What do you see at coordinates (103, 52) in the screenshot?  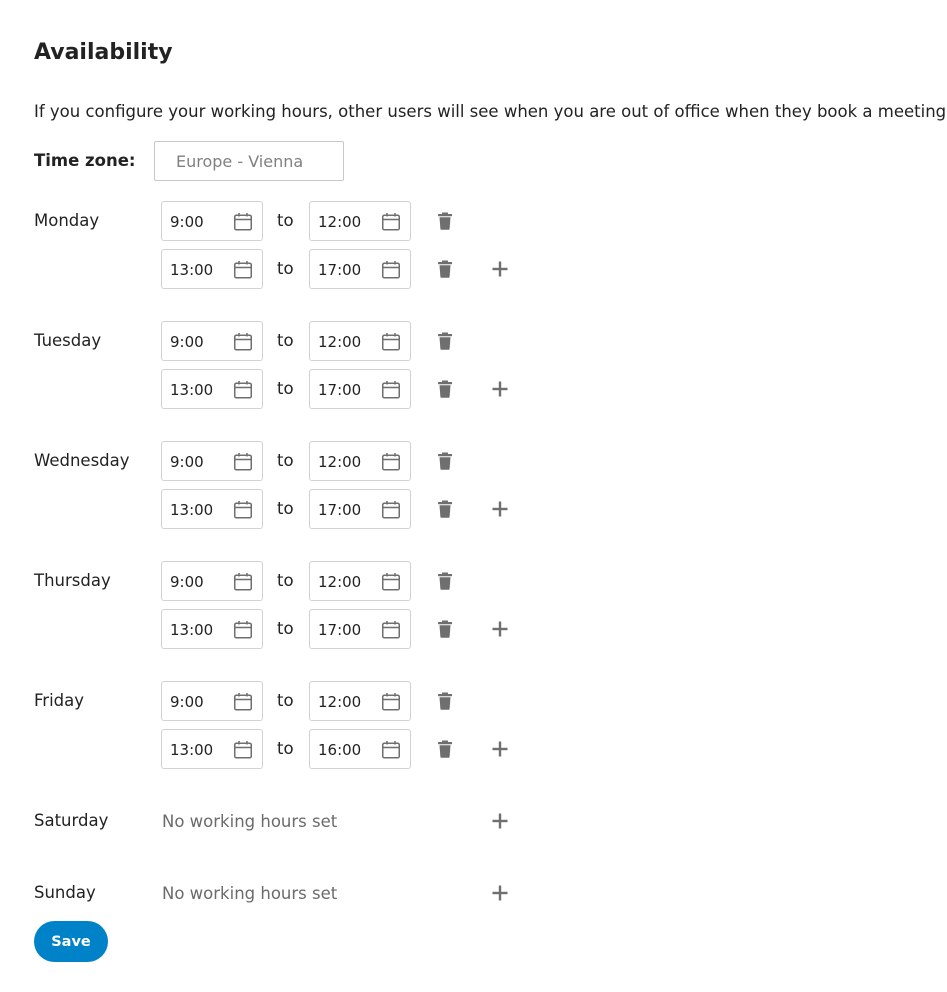 I see `page-title: Availability` at bounding box center [103, 52].